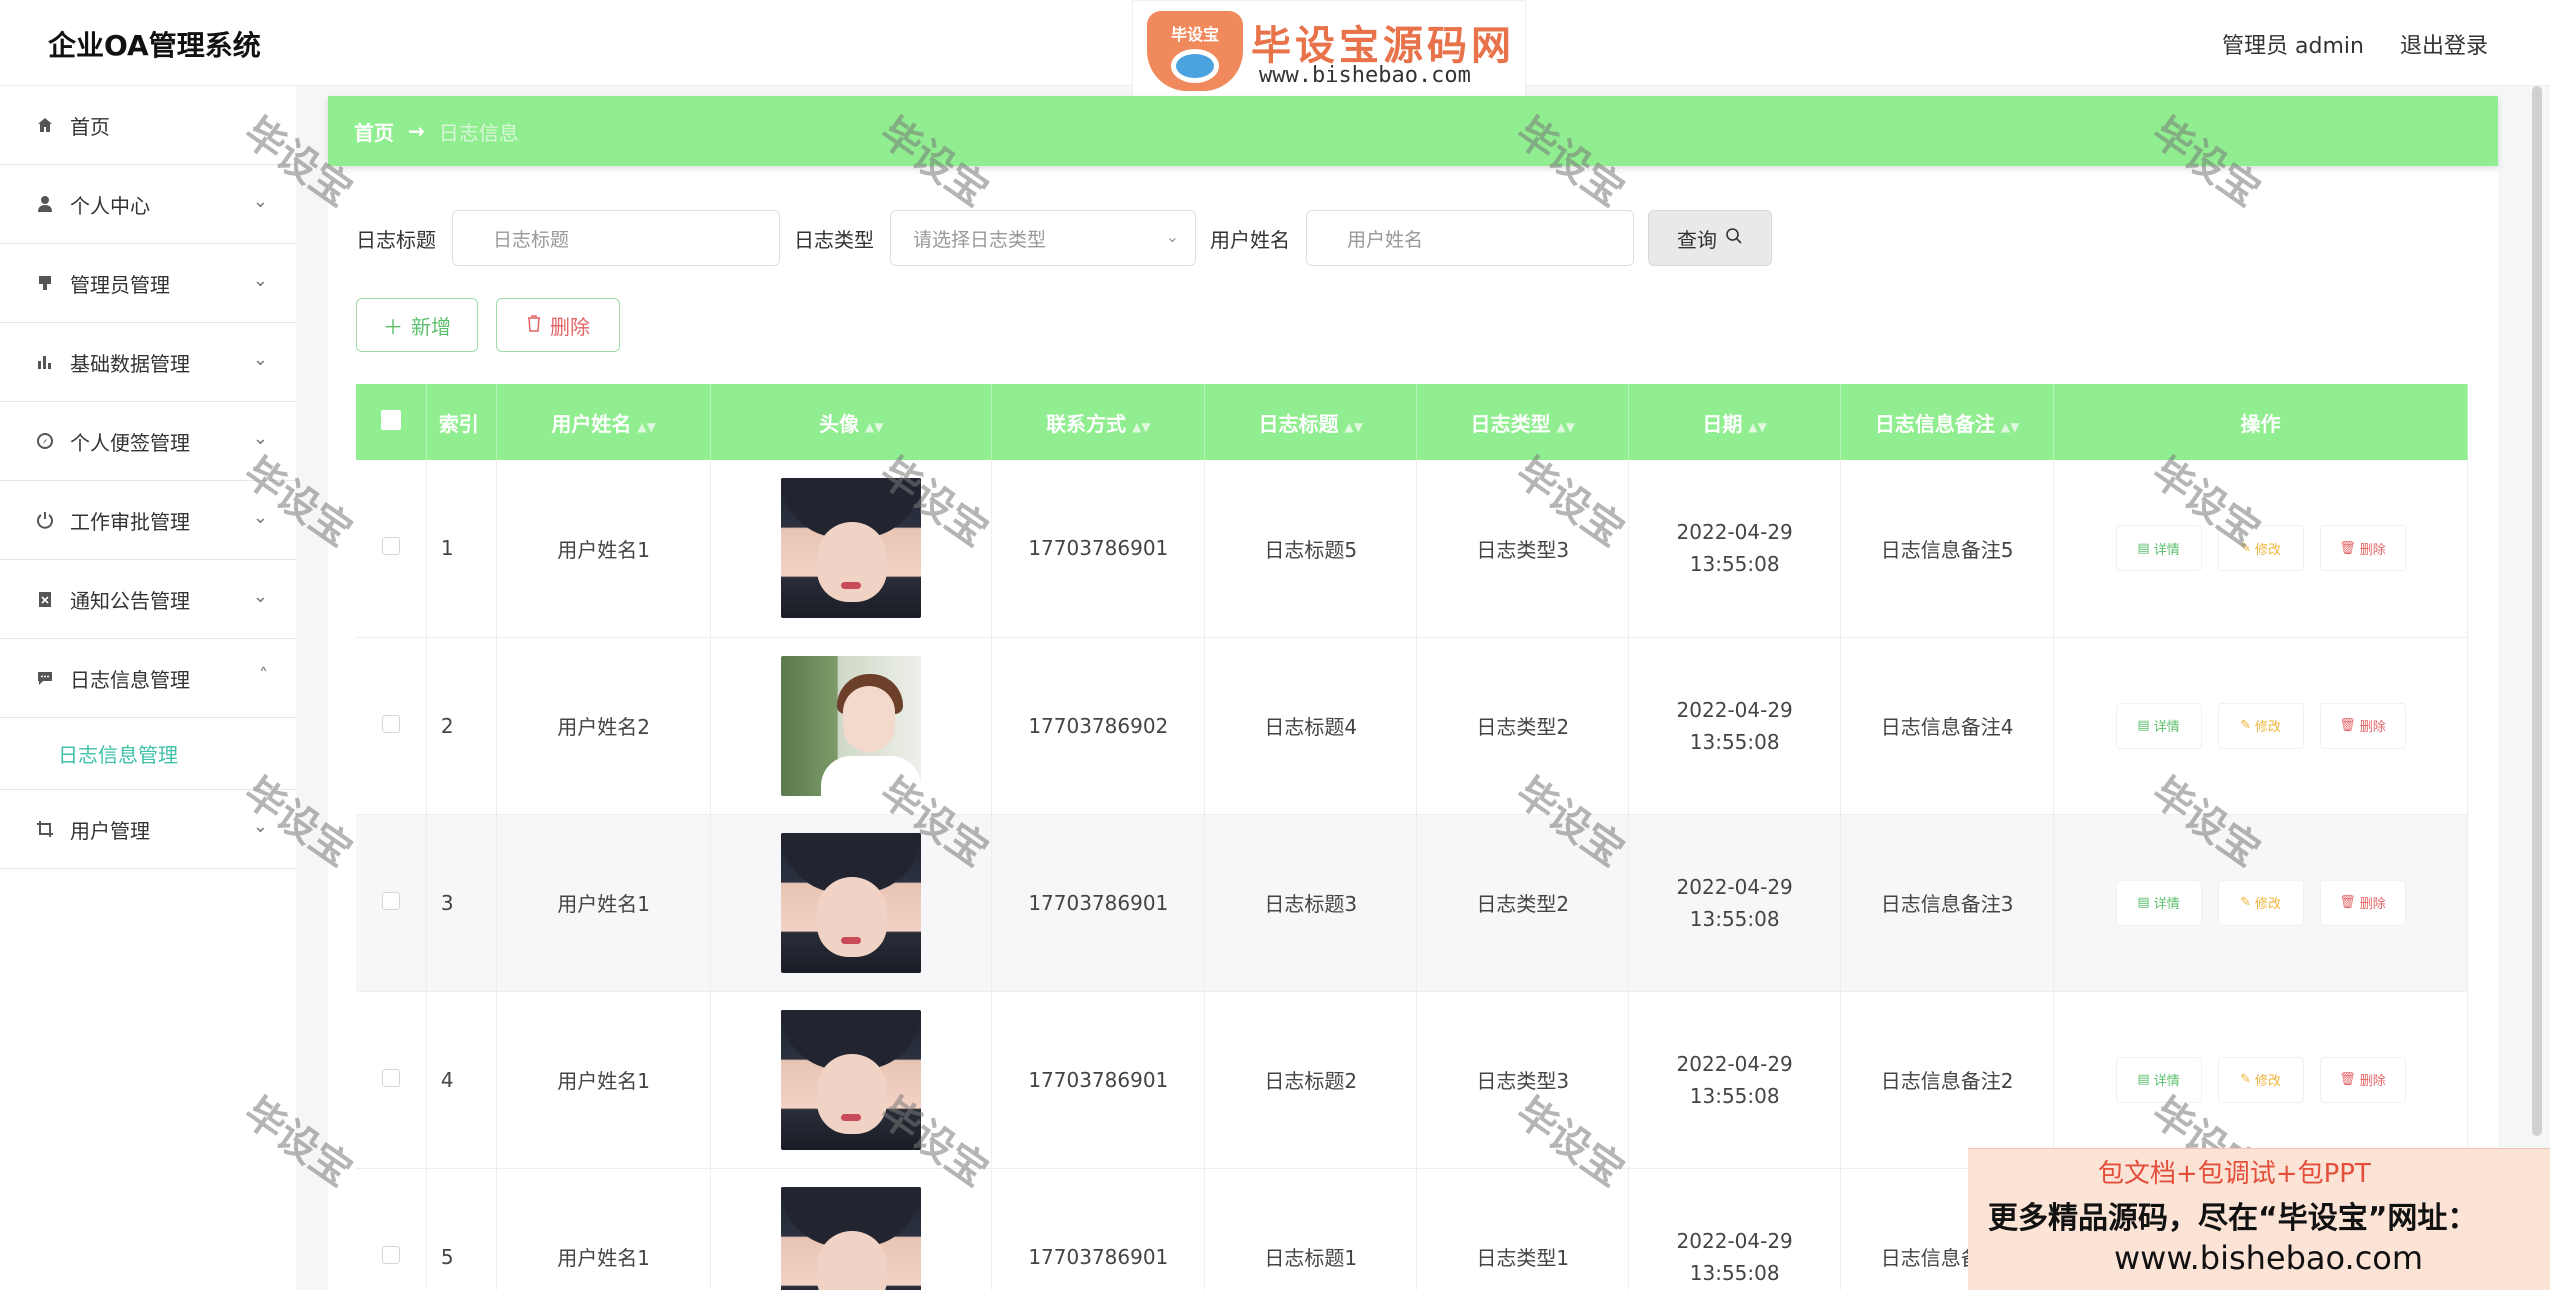 The width and height of the screenshot is (2550, 1290). I want to click on search-type-placeholder: 请选择日志类型, so click(980, 239).